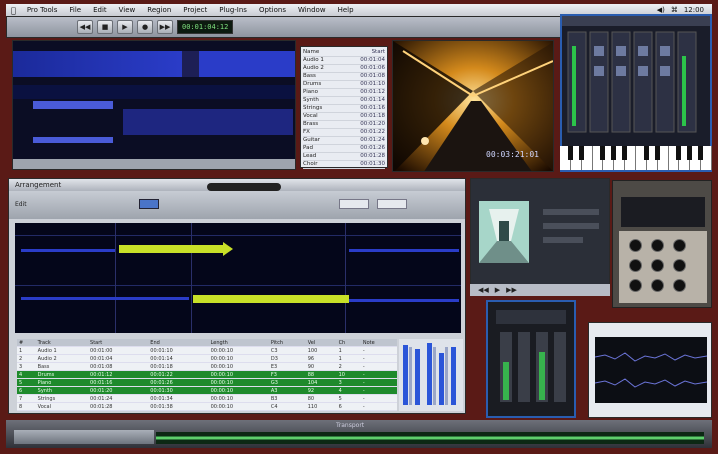 This screenshot has width=718, height=454. Describe the element at coordinates (344, 77) in the screenshot. I see `event-list-row: Bass 00:01:08` at that location.